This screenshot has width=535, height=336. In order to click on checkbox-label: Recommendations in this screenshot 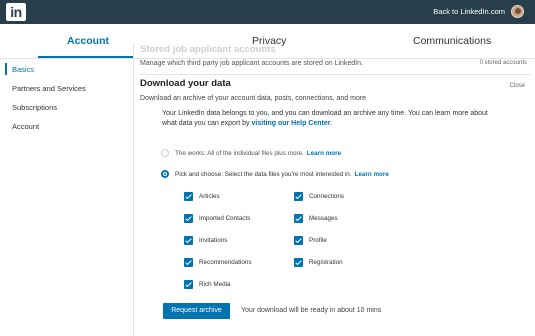, I will do `click(225, 262)`.